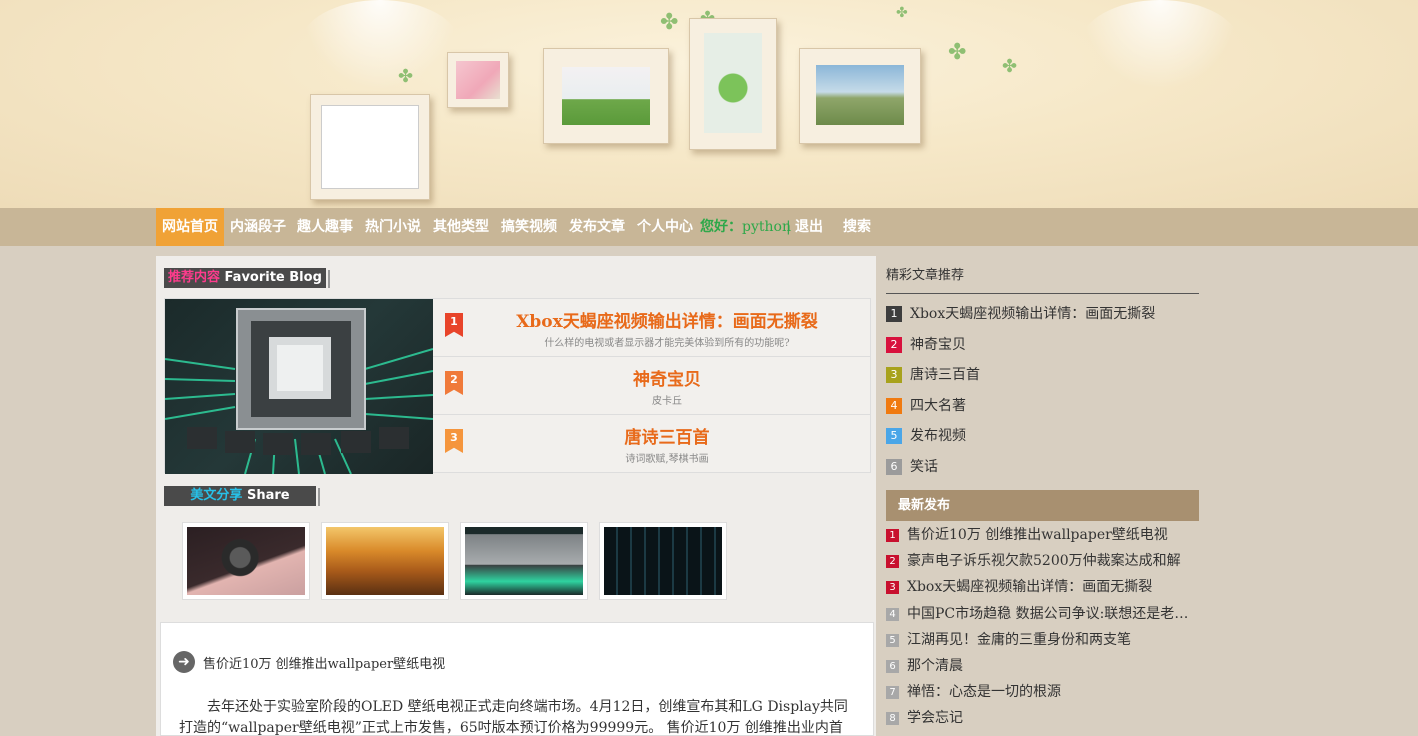 This screenshot has height=736, width=1418. I want to click on nav-profile: 个人中心, so click(665, 227).